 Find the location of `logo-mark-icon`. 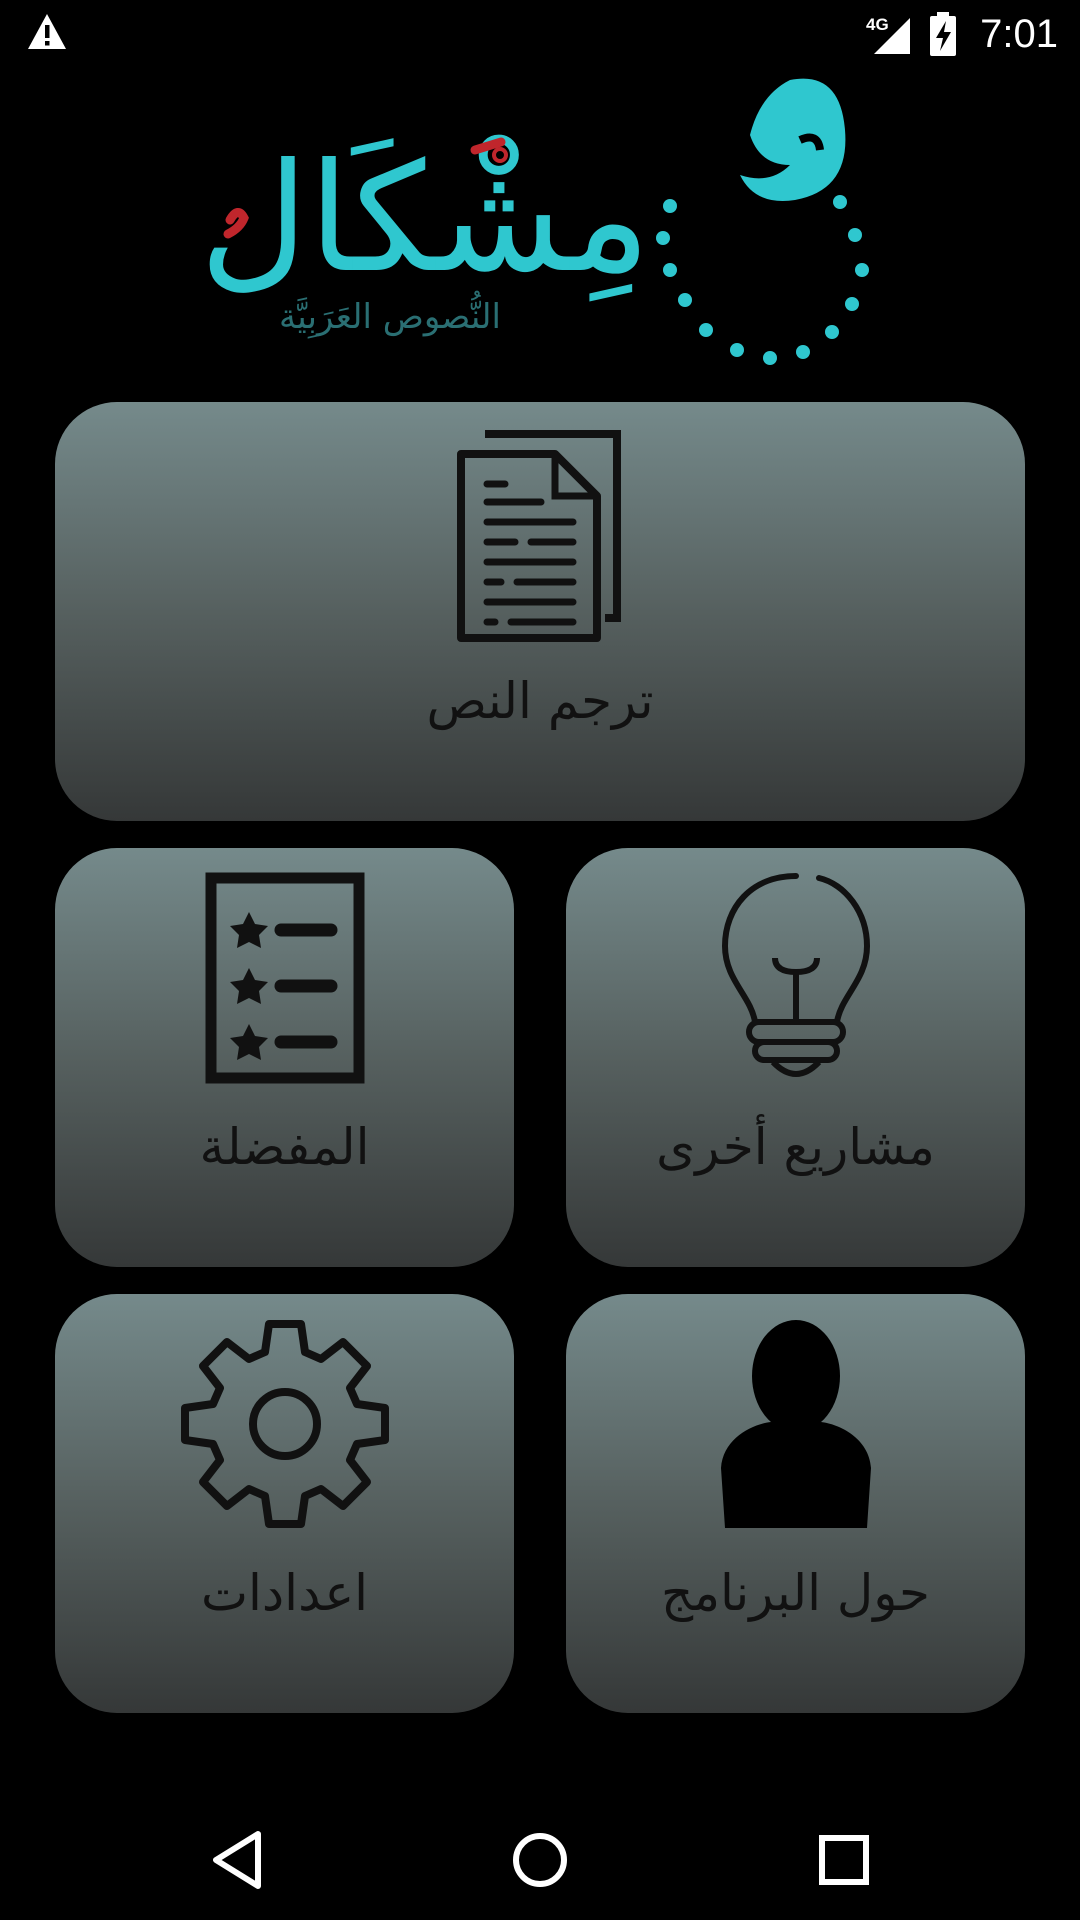

logo-mark-icon is located at coordinates (762, 221).